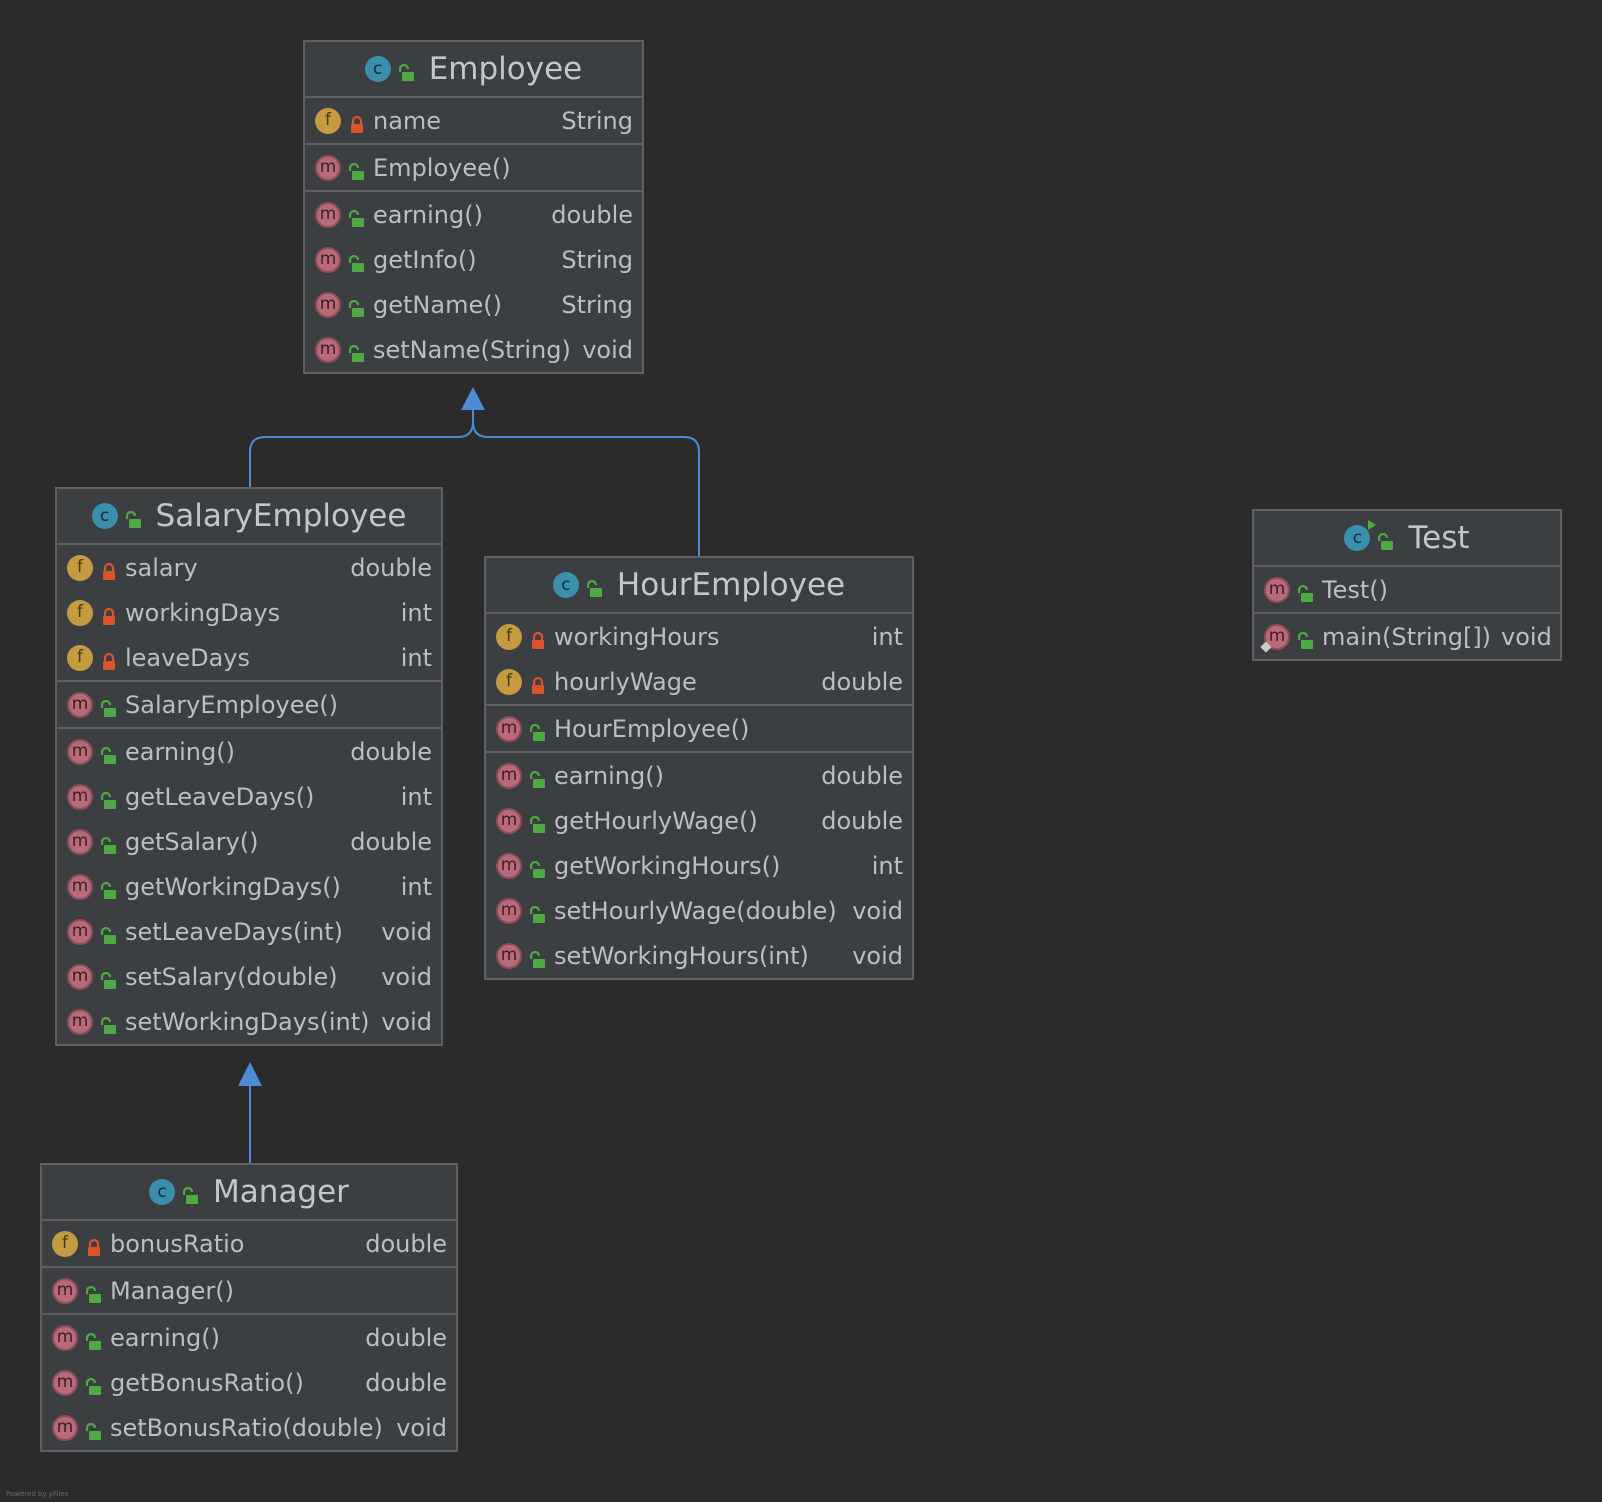 Image resolution: width=1602 pixels, height=1502 pixels. I want to click on method-row: m getInfo() String, so click(473, 259).